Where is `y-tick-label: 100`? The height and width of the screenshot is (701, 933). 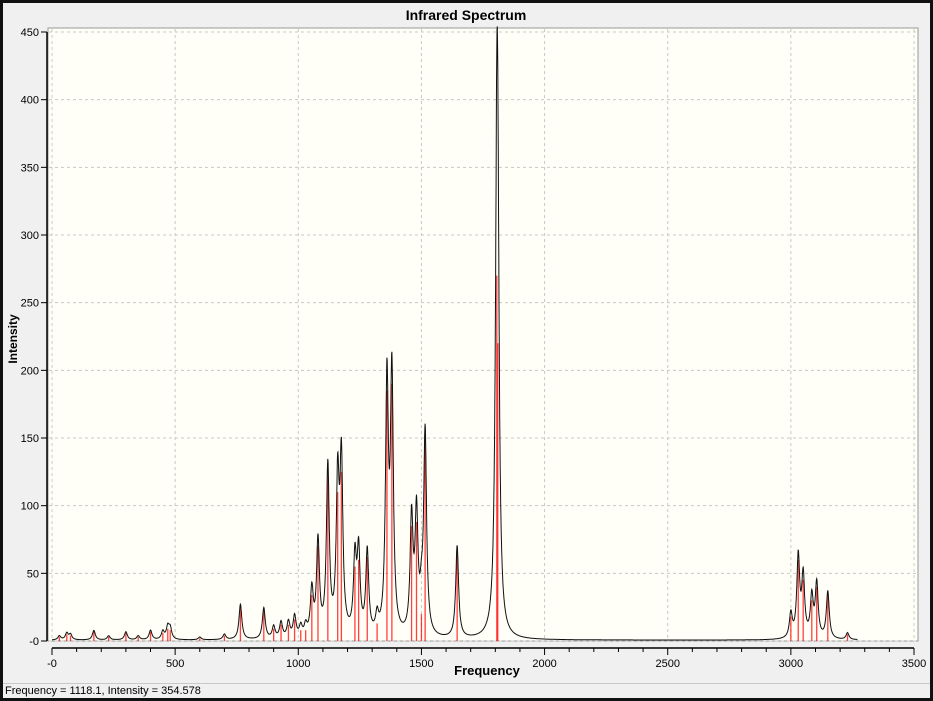
y-tick-label: 100 is located at coordinates (30, 507).